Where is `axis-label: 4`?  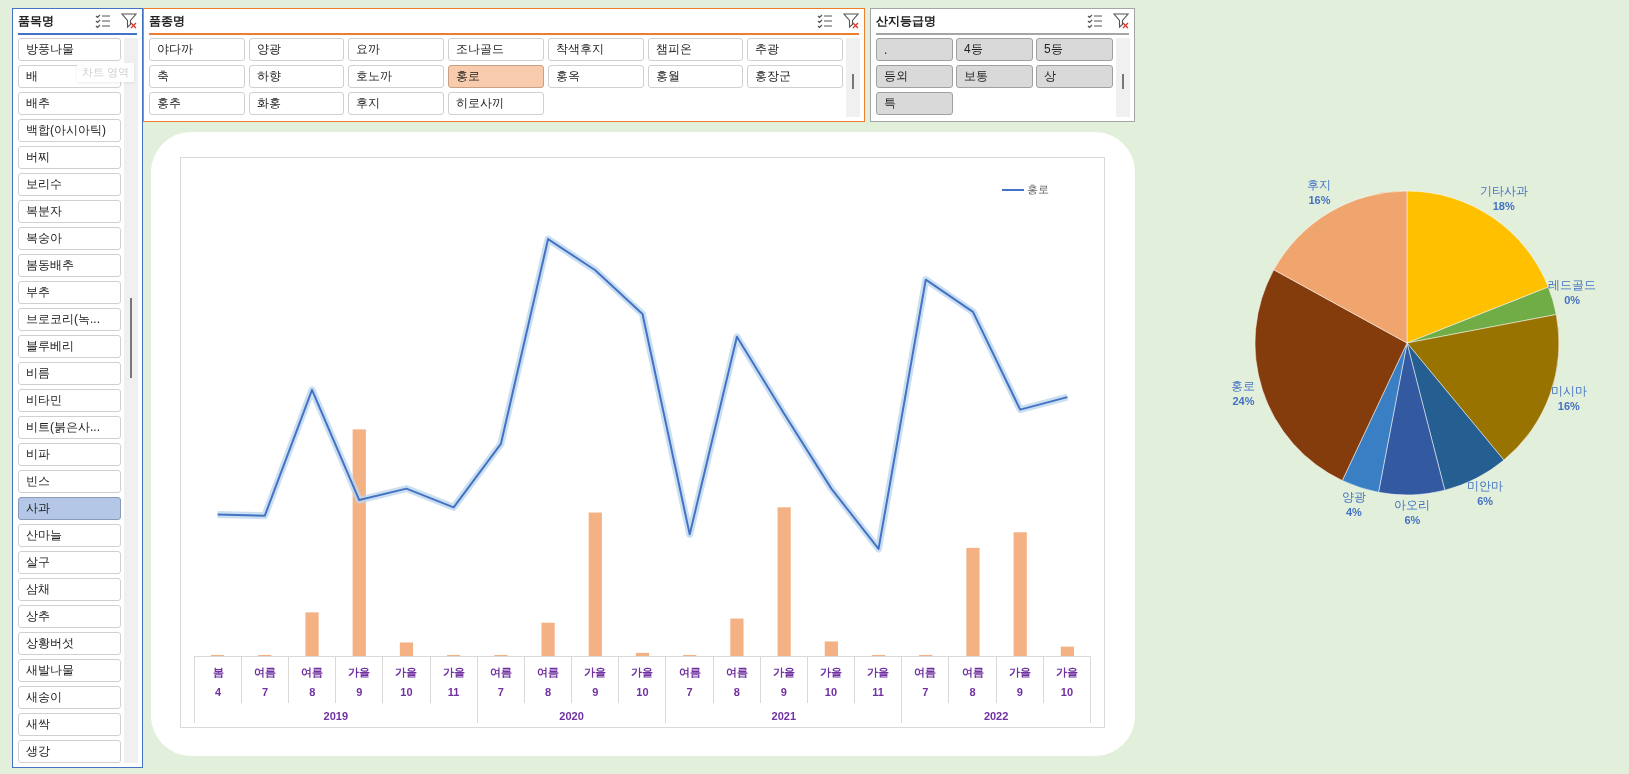
axis-label: 4 is located at coordinates (218, 692).